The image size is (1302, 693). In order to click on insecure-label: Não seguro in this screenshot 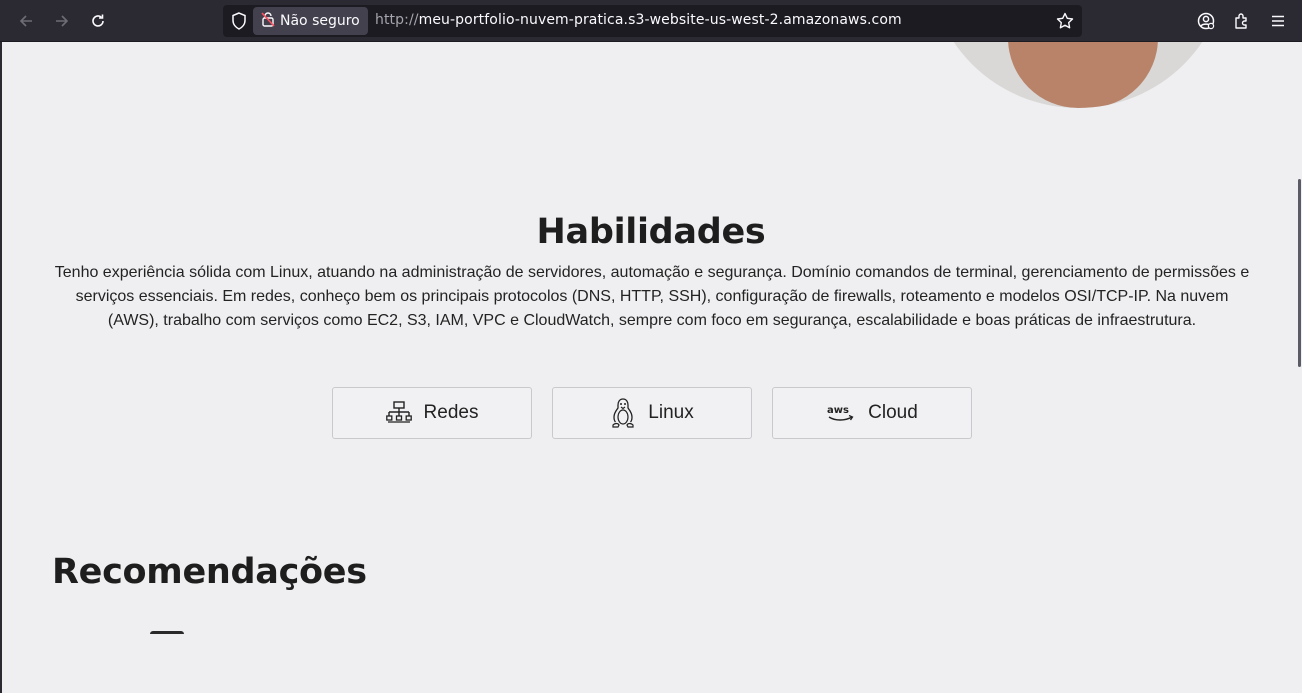, I will do `click(320, 21)`.